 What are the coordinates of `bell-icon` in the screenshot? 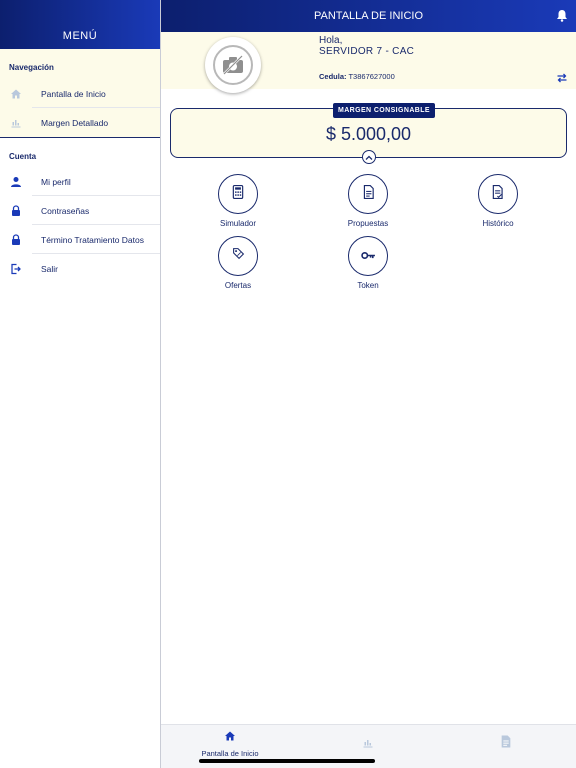 It's located at (562, 17).